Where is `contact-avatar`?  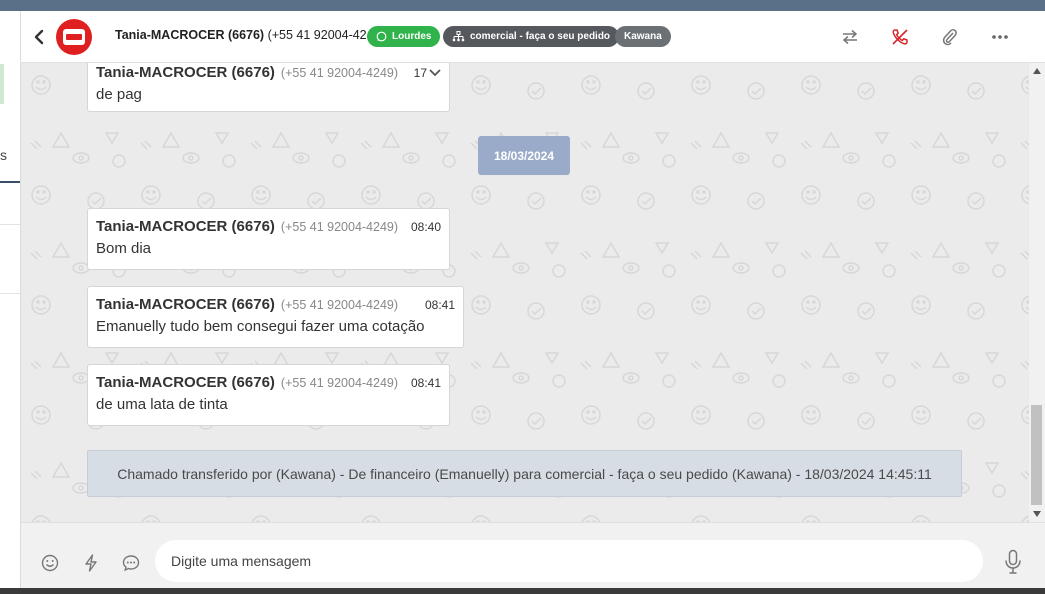 contact-avatar is located at coordinates (74, 37).